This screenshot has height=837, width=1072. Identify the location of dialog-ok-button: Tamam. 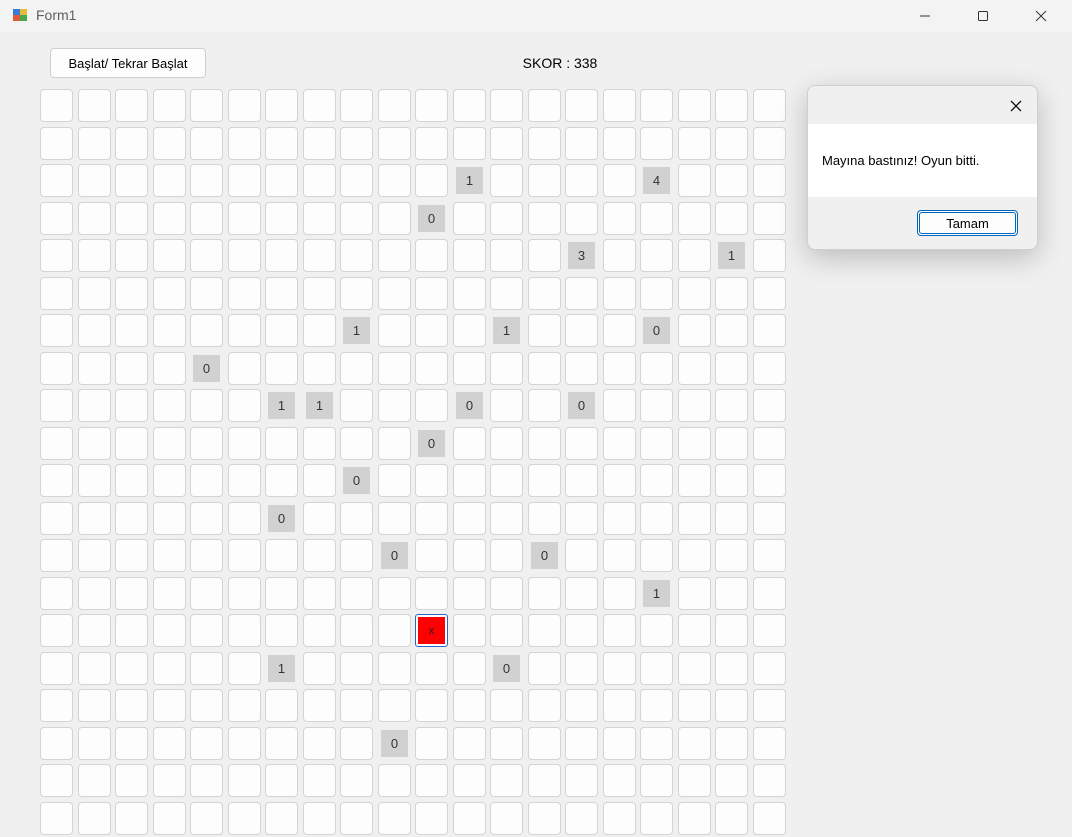
(967, 223).